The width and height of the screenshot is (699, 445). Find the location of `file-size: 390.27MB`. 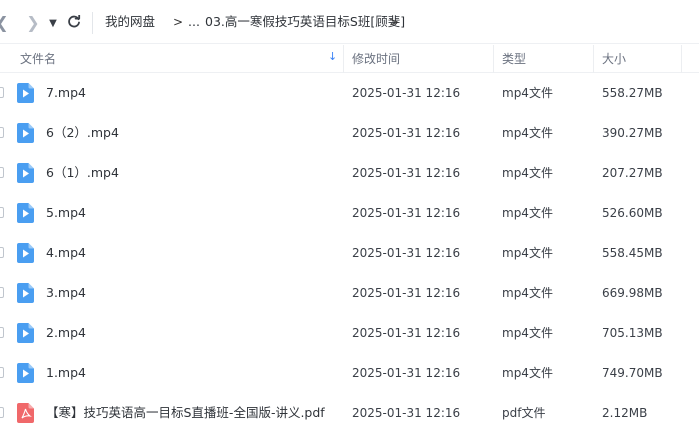

file-size: 390.27MB is located at coordinates (632, 133).